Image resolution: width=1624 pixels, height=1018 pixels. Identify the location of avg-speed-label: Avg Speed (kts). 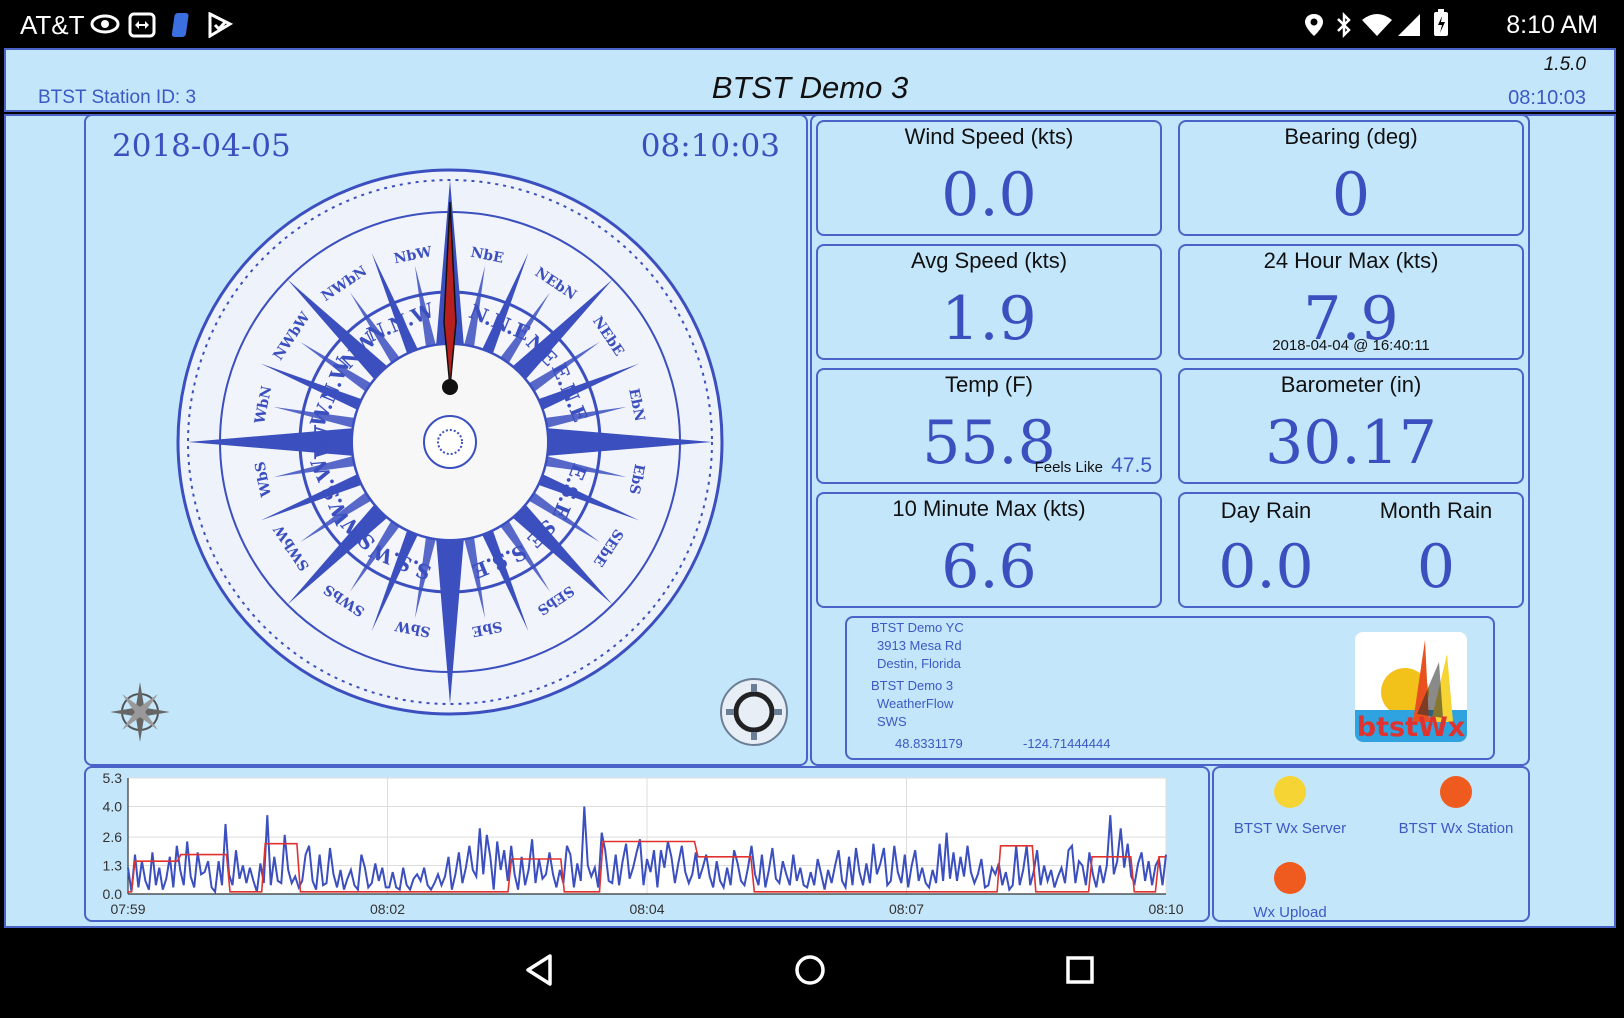
(989, 260).